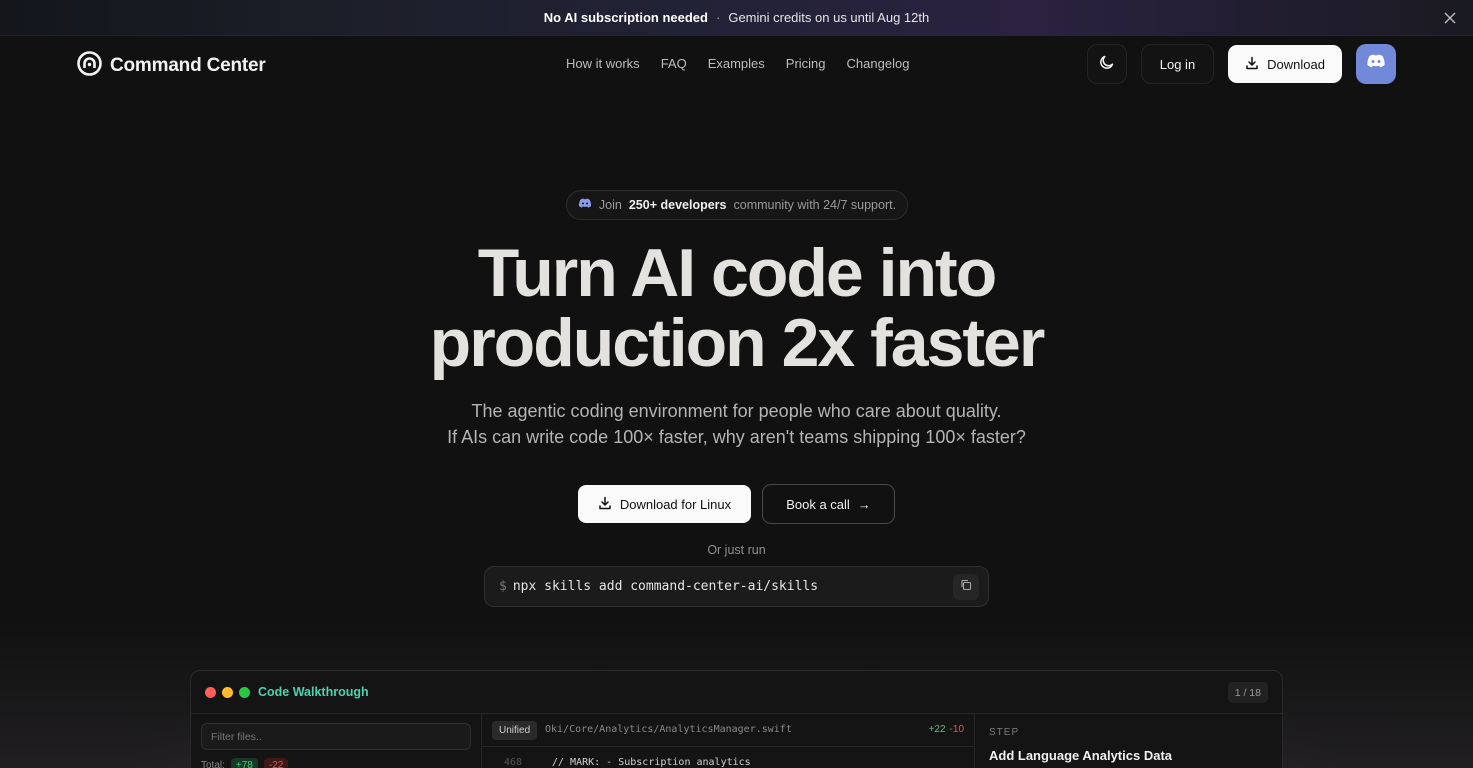  I want to click on file-additions: +22, so click(937, 729).